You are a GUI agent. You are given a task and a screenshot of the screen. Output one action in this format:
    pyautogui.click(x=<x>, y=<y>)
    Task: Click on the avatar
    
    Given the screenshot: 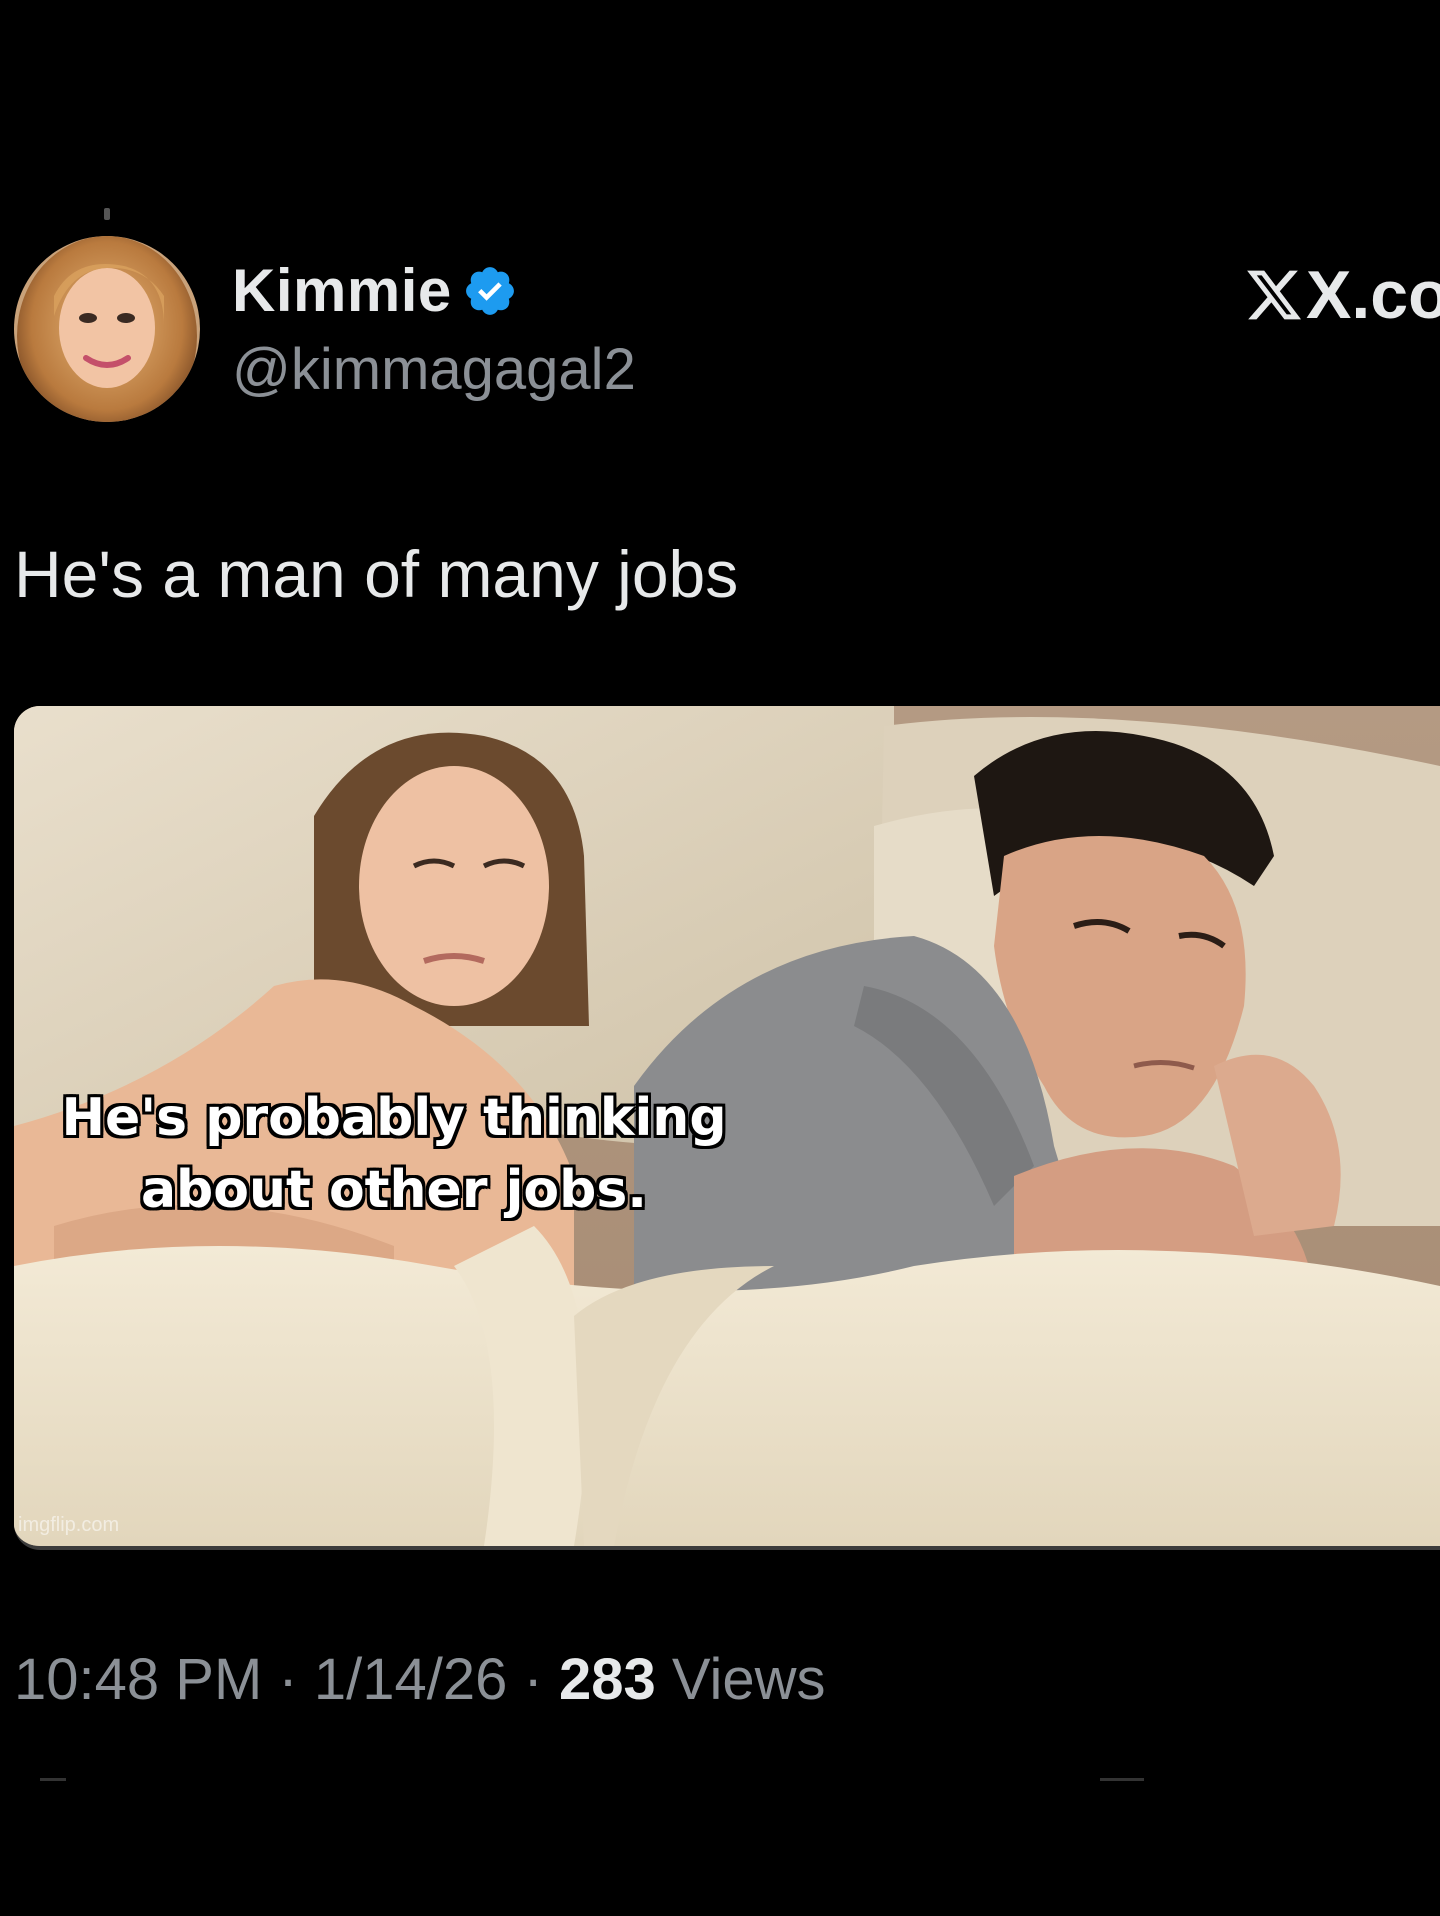 What is the action you would take?
    pyautogui.click(x=107, y=329)
    